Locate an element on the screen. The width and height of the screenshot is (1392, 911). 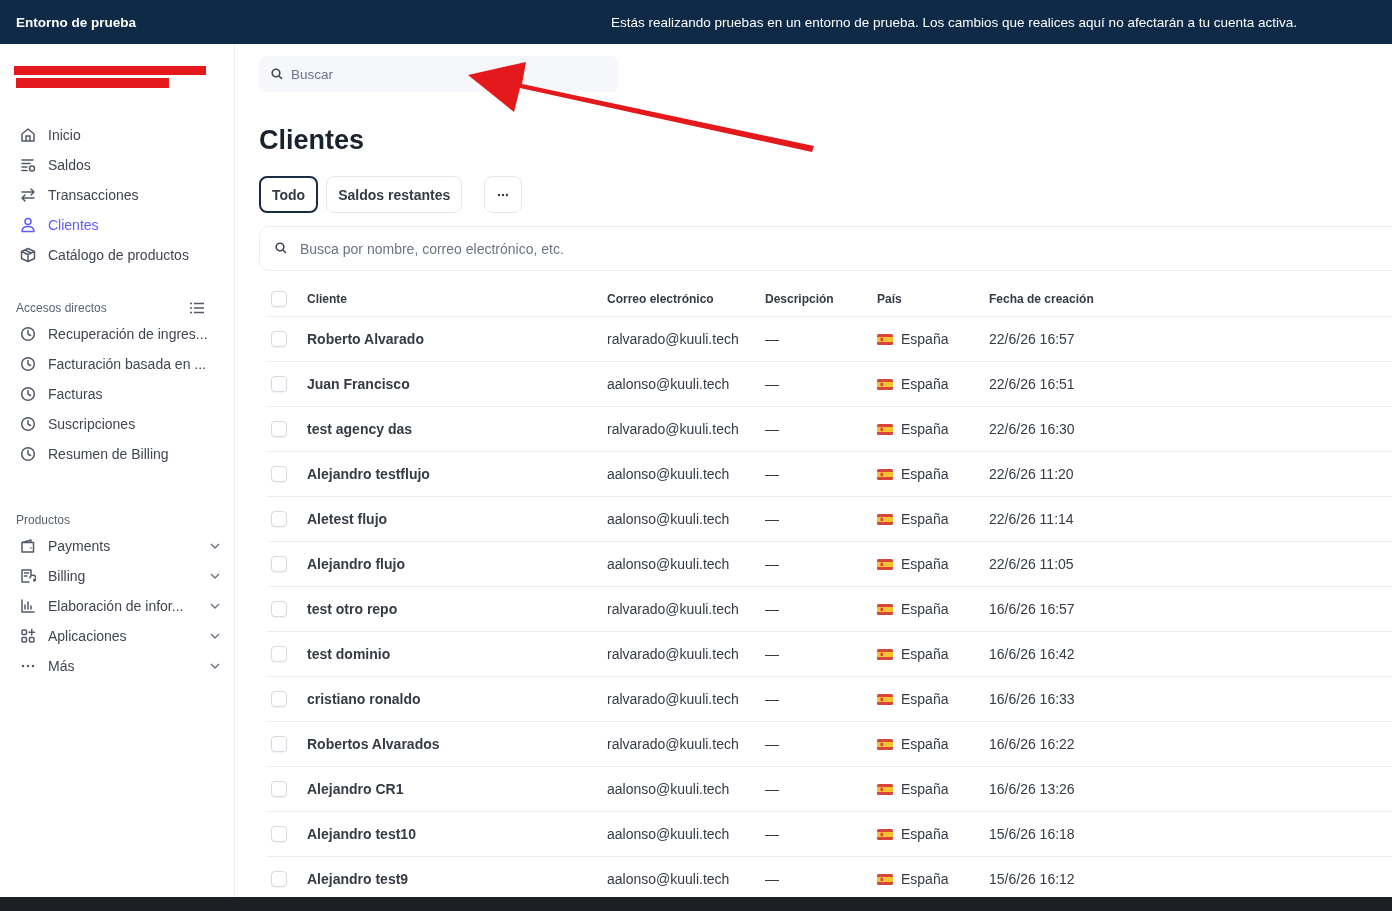
table-cell-text: 22/6/26 11:14 is located at coordinates (1032, 519).